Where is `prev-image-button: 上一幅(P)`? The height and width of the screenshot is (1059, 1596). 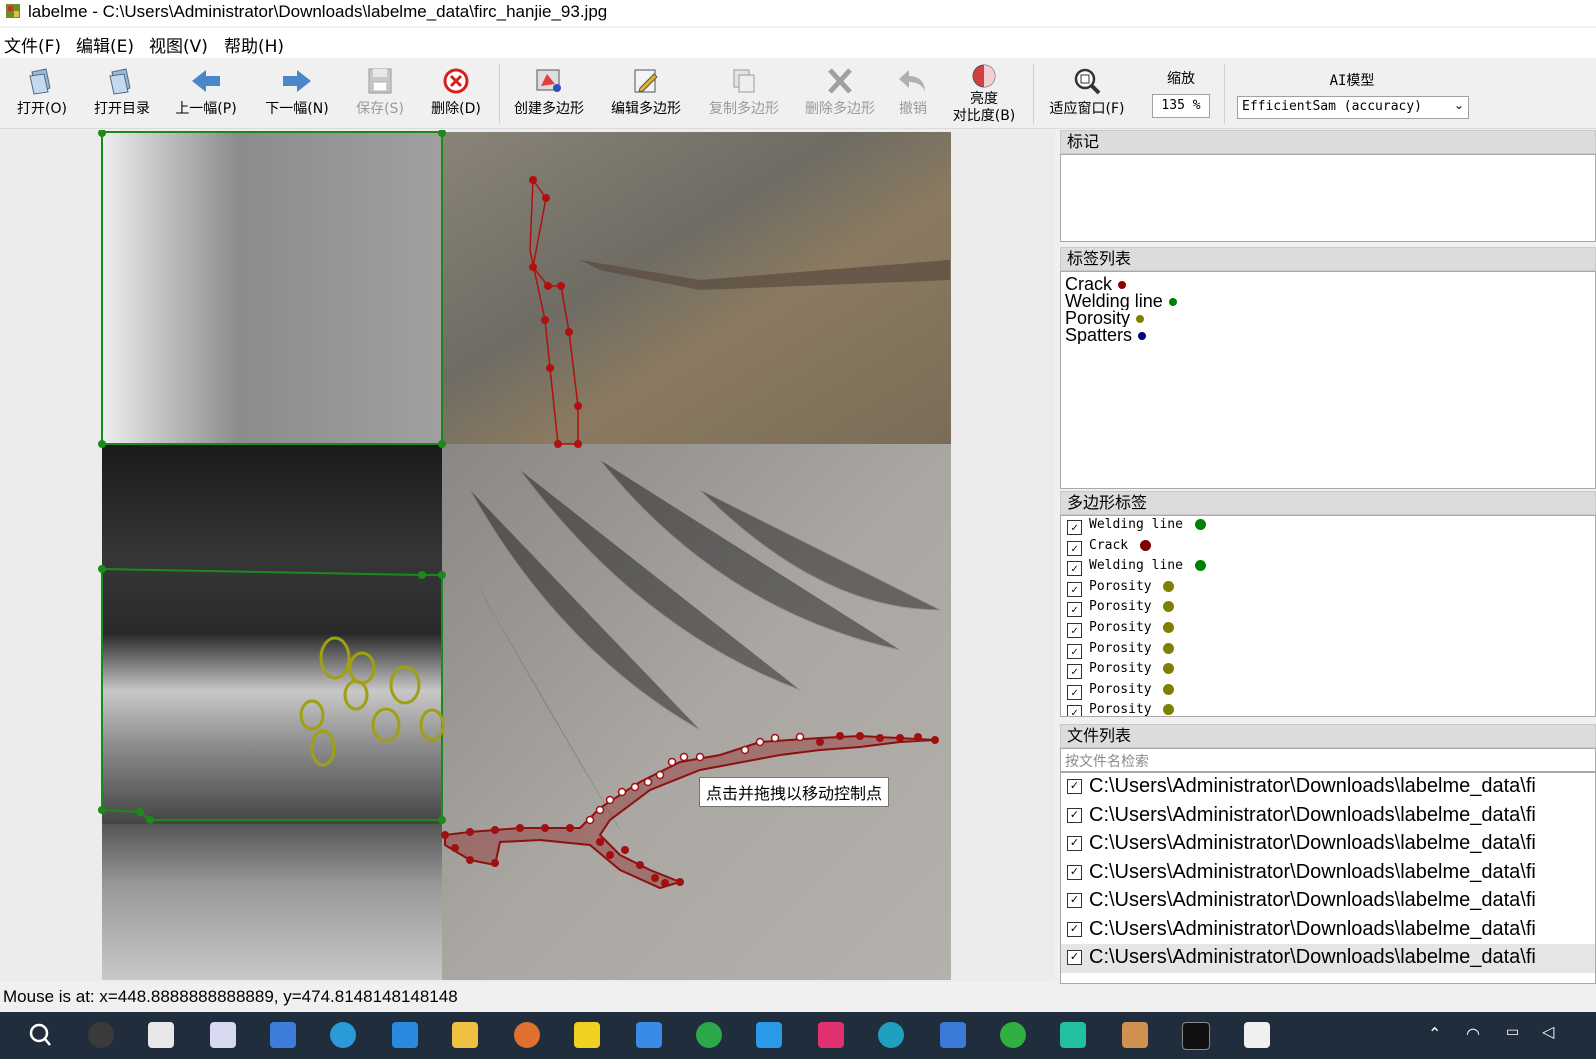 prev-image-button: 上一幅(P) is located at coordinates (206, 93).